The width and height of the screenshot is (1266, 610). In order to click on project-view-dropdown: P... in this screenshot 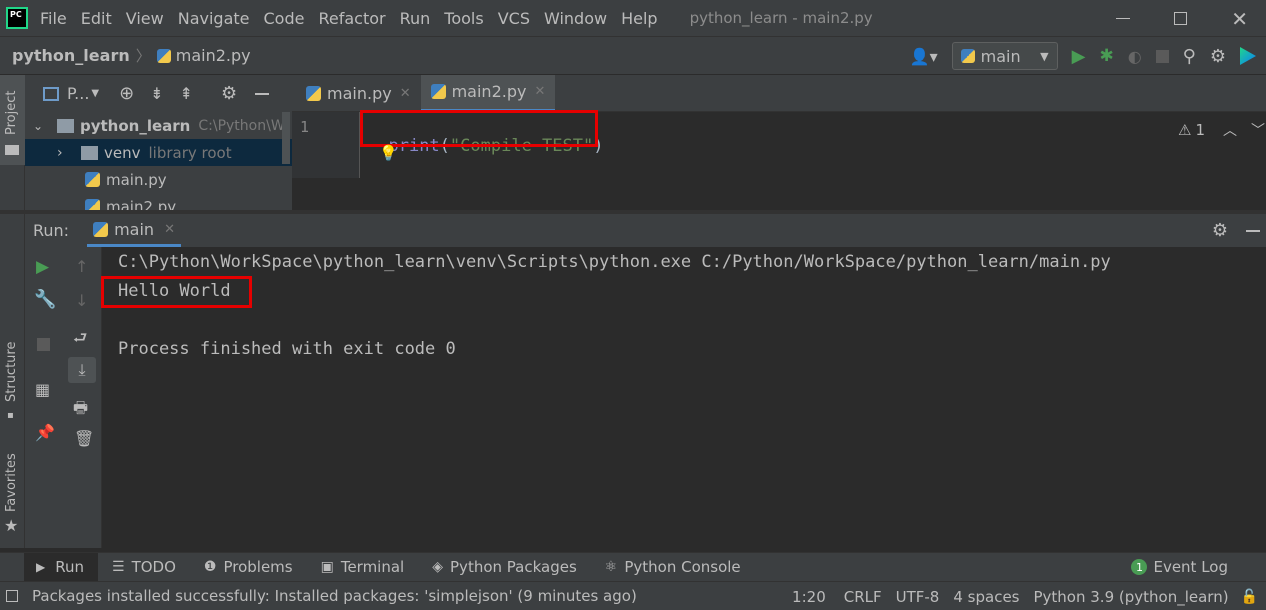, I will do `click(78, 93)`.